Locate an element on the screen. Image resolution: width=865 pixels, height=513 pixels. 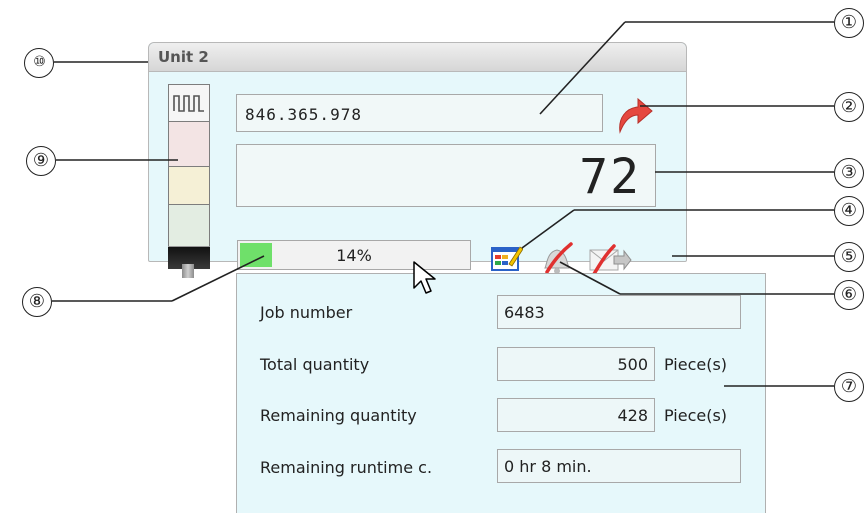
callout-8: ⑧ is located at coordinates (37, 302).